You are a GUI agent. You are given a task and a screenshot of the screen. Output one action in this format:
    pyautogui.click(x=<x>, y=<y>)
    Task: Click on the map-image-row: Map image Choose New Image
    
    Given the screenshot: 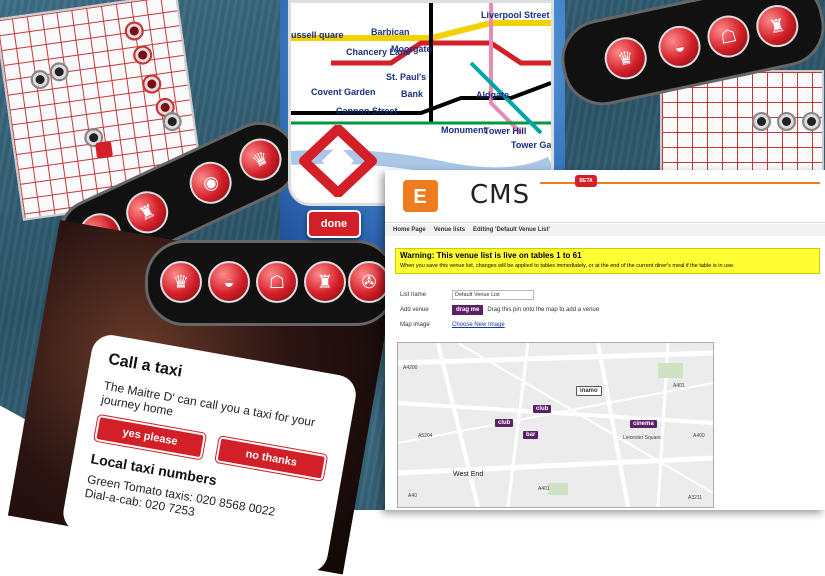 What is the action you would take?
    pyautogui.click(x=452, y=325)
    